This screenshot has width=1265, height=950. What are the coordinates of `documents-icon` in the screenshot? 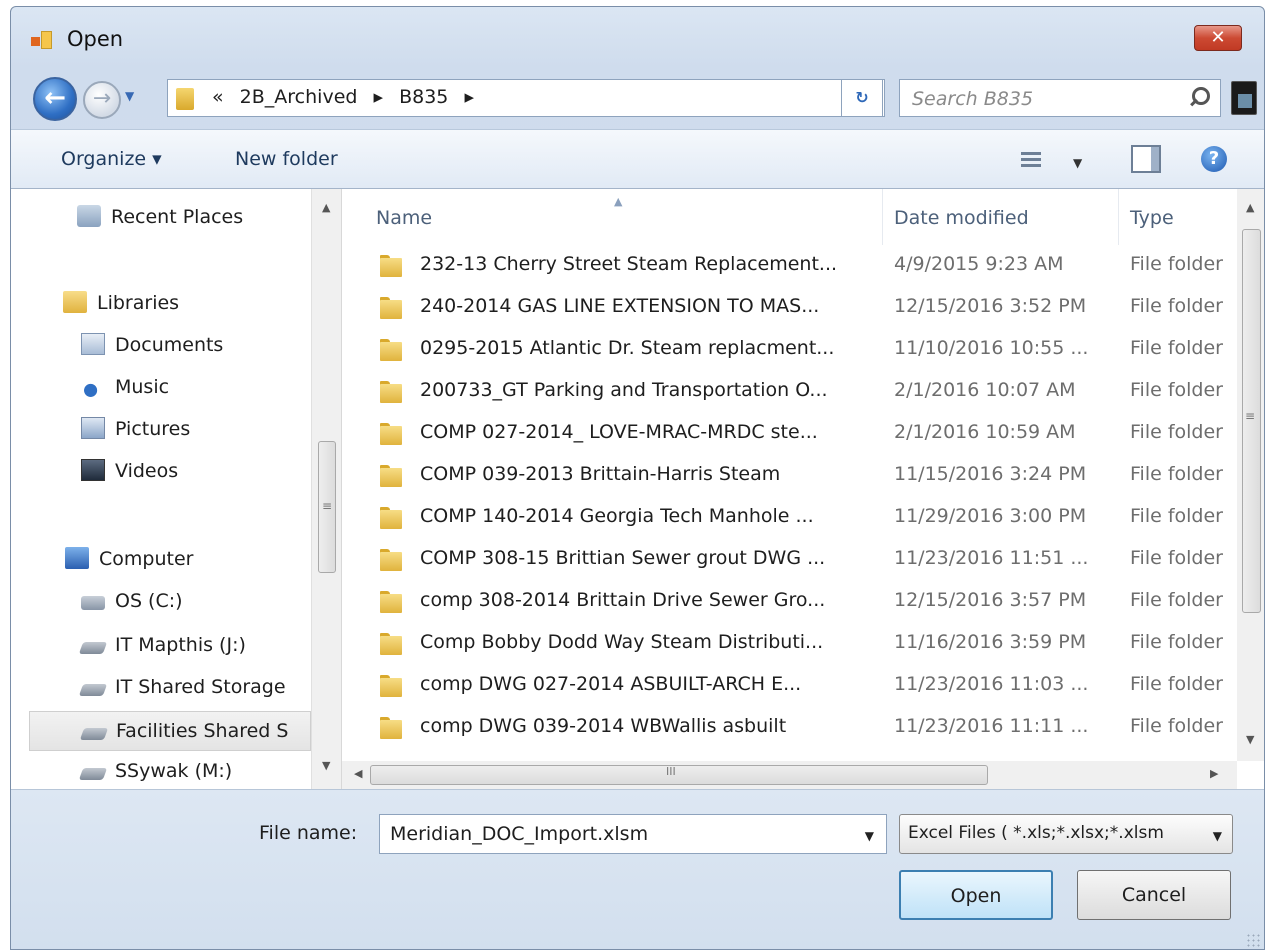 It's located at (93, 343).